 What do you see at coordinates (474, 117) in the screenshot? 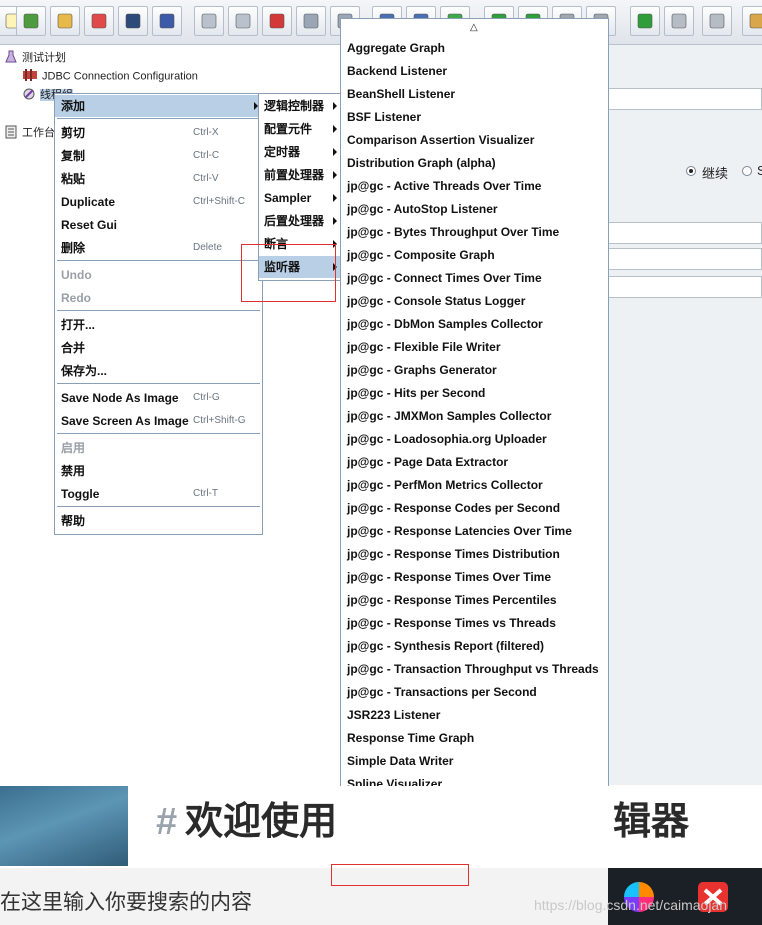
I see `listener-menu-item: BSF Listener` at bounding box center [474, 117].